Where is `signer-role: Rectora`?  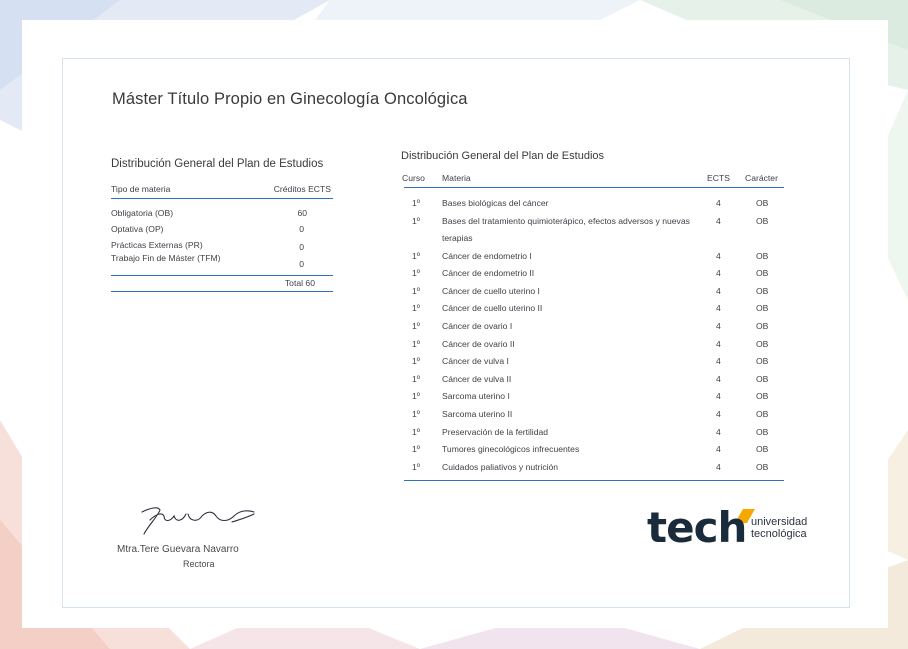
signer-role: Rectora is located at coordinates (199, 564).